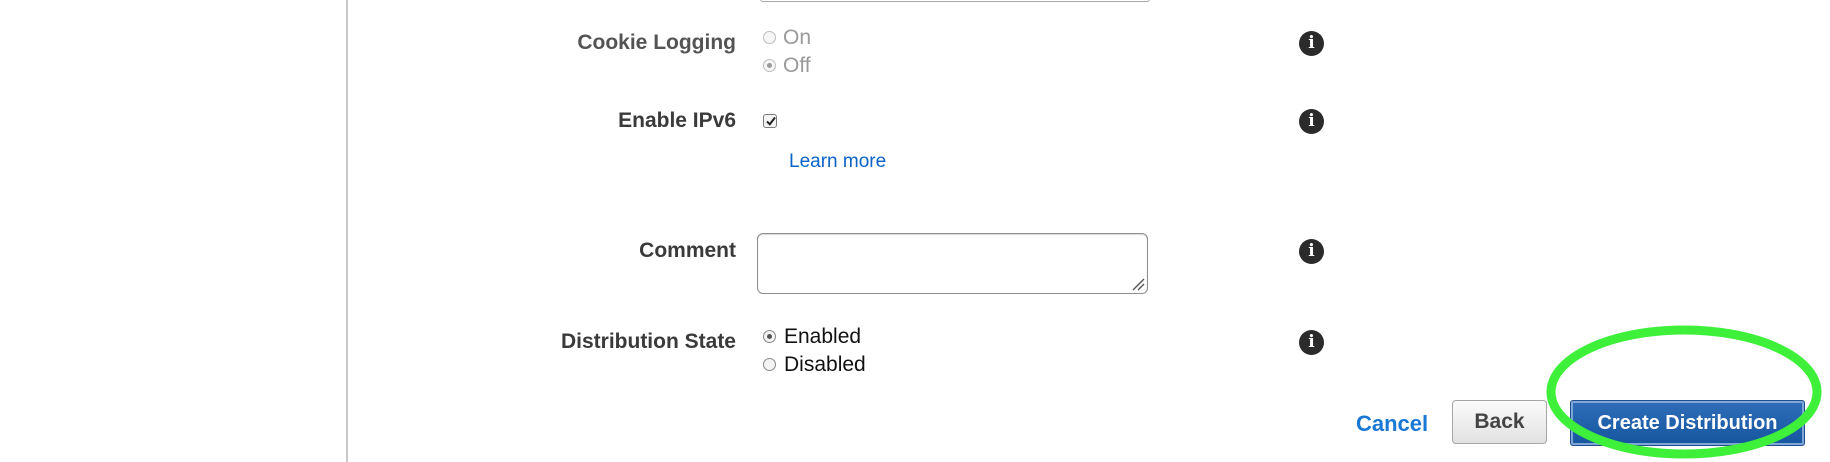  What do you see at coordinates (347, 231) in the screenshot?
I see `left-panel-divider` at bounding box center [347, 231].